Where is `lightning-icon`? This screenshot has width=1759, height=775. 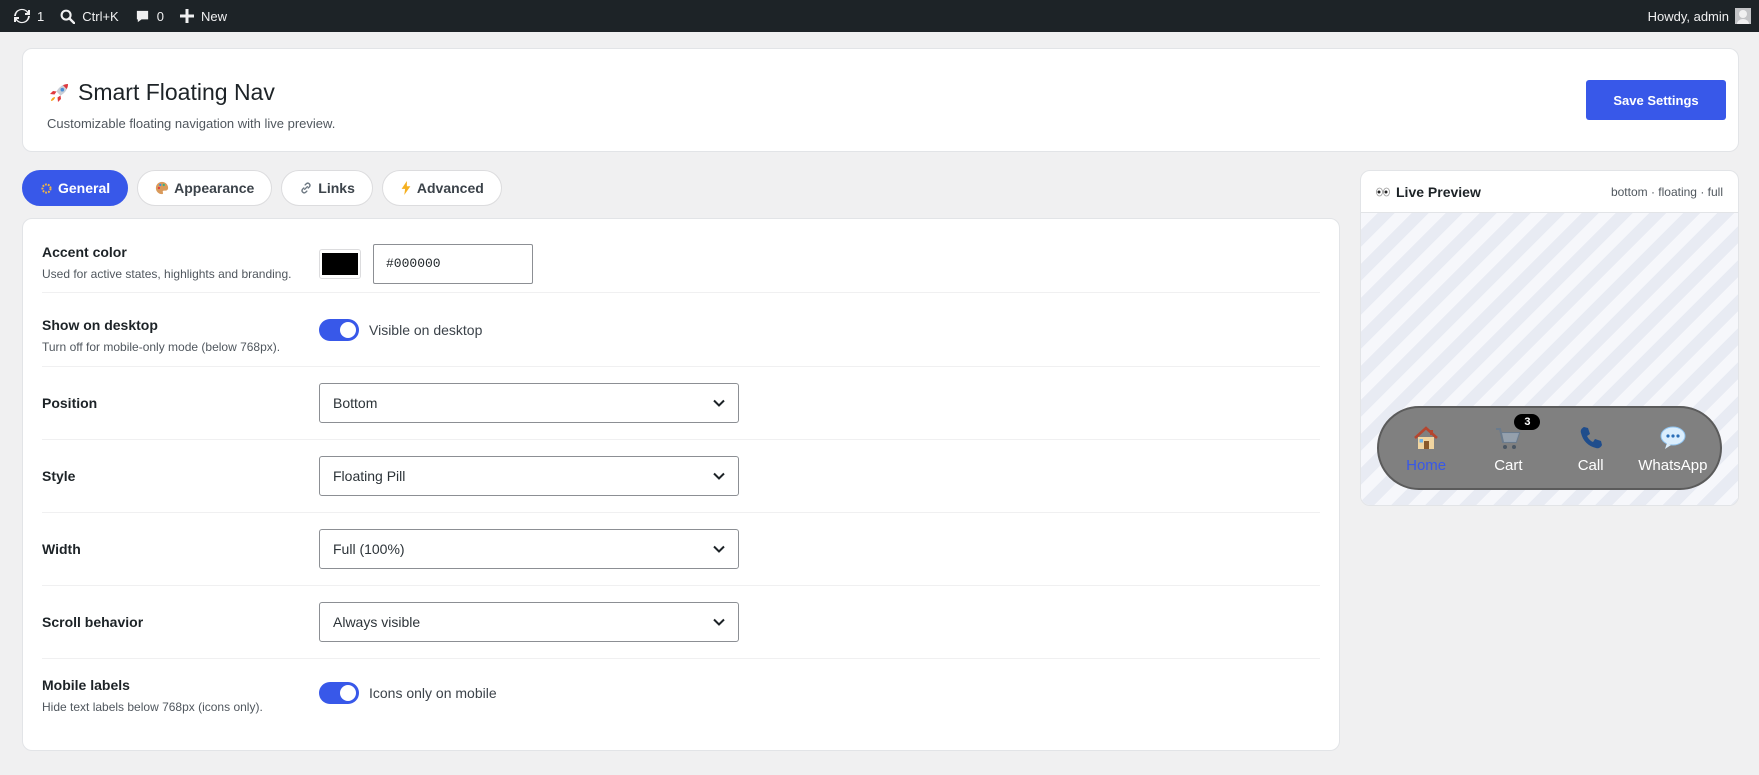 lightning-icon is located at coordinates (406, 188).